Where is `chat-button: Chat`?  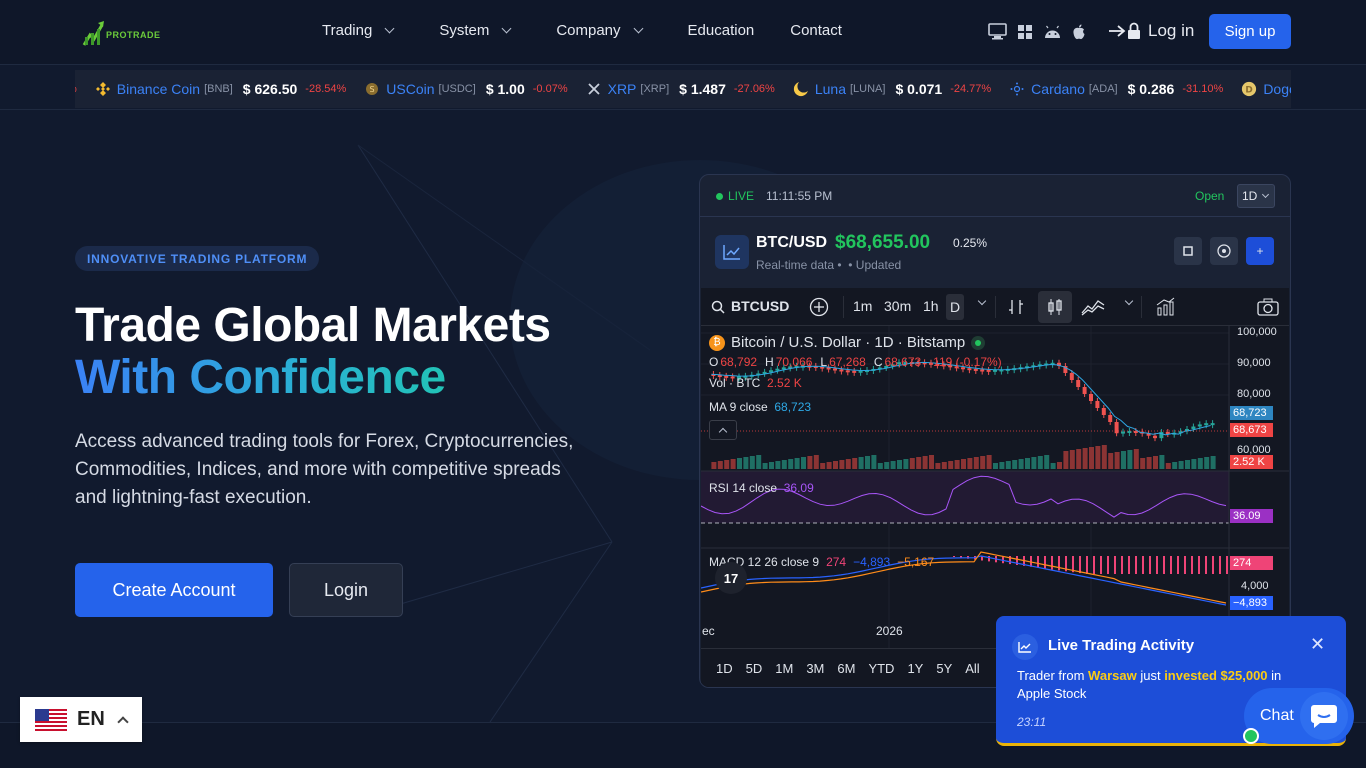 chat-button: Chat is located at coordinates (1299, 716).